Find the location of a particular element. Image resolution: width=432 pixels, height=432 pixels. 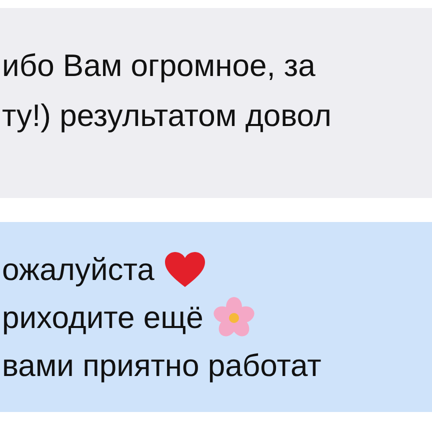

message-text: ту!) результатом довол is located at coordinates (167, 116).